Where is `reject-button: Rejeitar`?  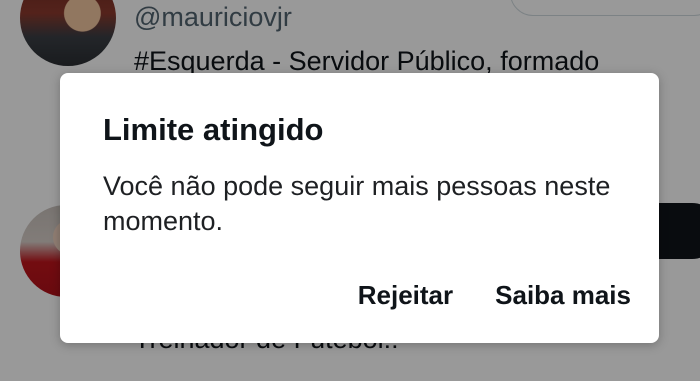
reject-button: Rejeitar is located at coordinates (405, 295).